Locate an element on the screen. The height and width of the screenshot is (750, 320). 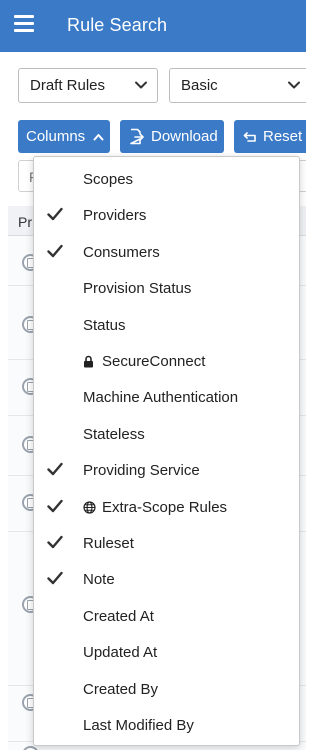
hamburger-icon is located at coordinates (24, 24).